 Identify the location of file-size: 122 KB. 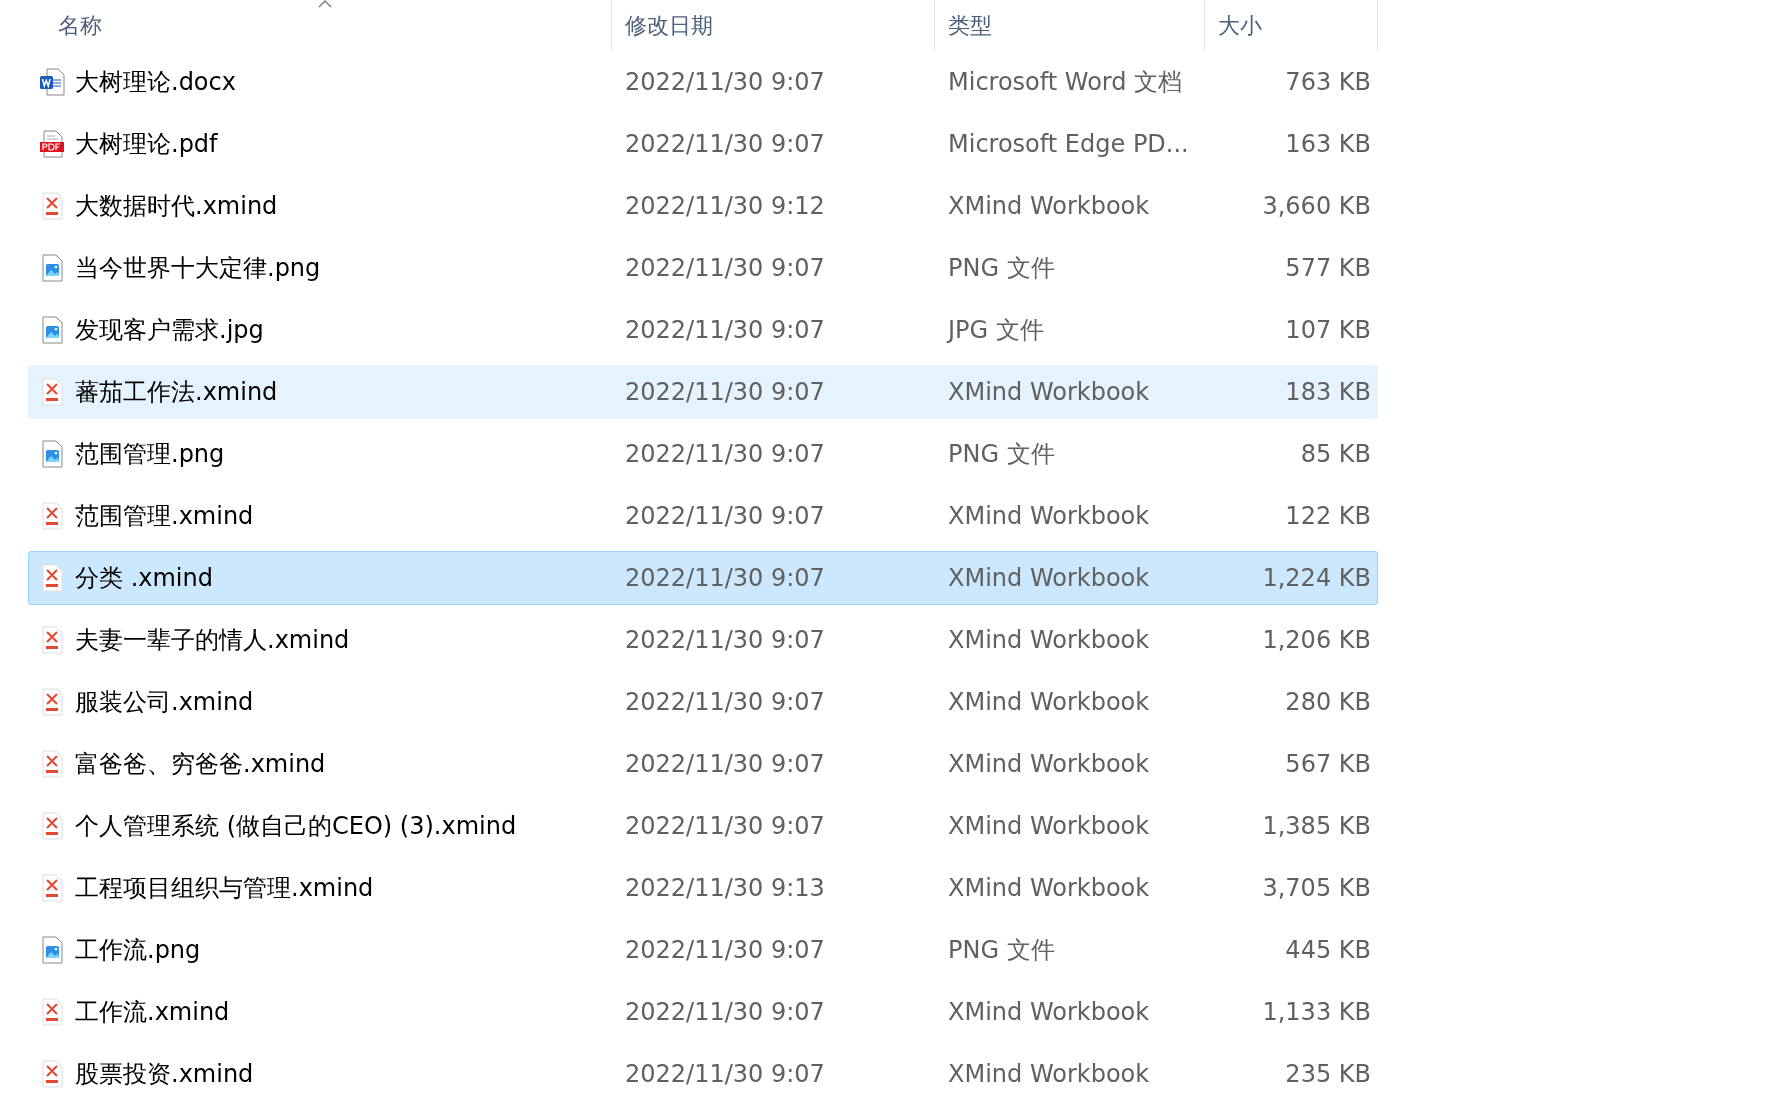
(1328, 516).